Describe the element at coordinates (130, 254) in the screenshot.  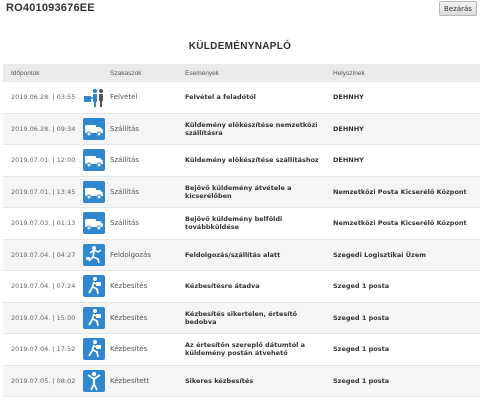
I see `row-stage: Feldolgozás` at that location.